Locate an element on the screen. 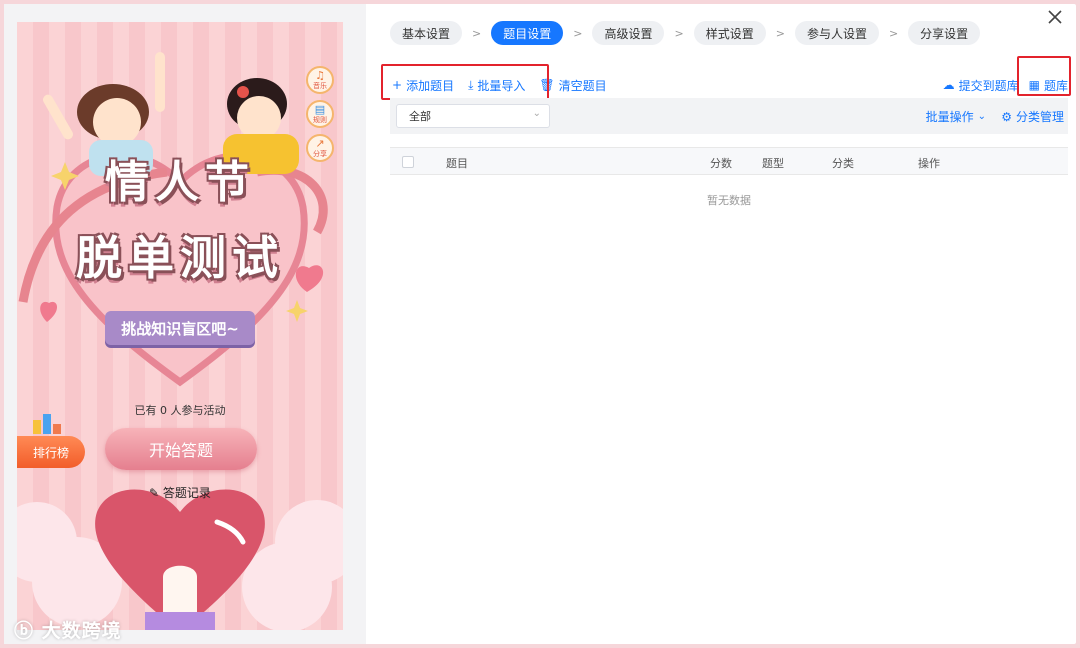 This screenshot has width=1080, height=648. column-category: 分类 is located at coordinates (843, 163).